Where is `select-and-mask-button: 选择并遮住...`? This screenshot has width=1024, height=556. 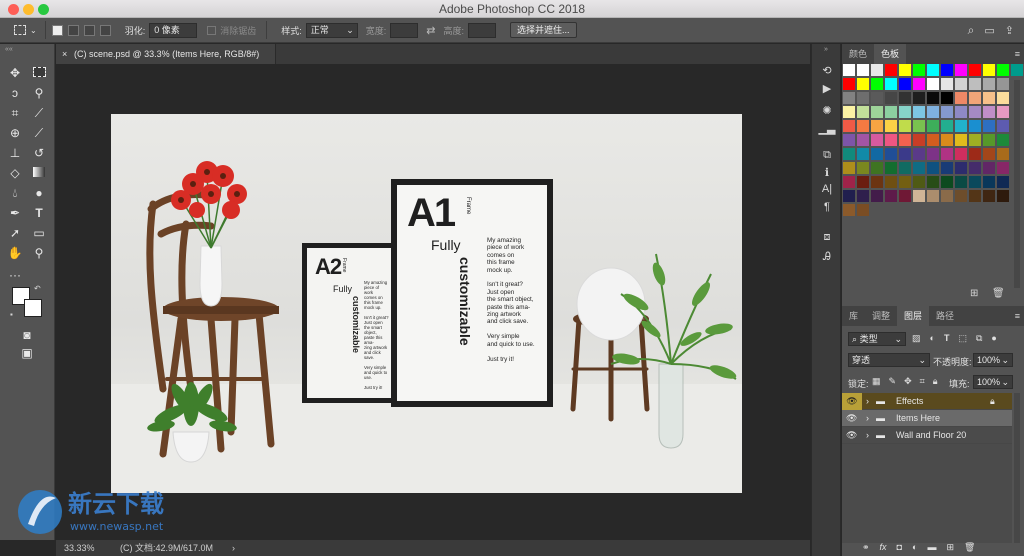
select-and-mask-button: 选择并遮住... is located at coordinates (543, 30).